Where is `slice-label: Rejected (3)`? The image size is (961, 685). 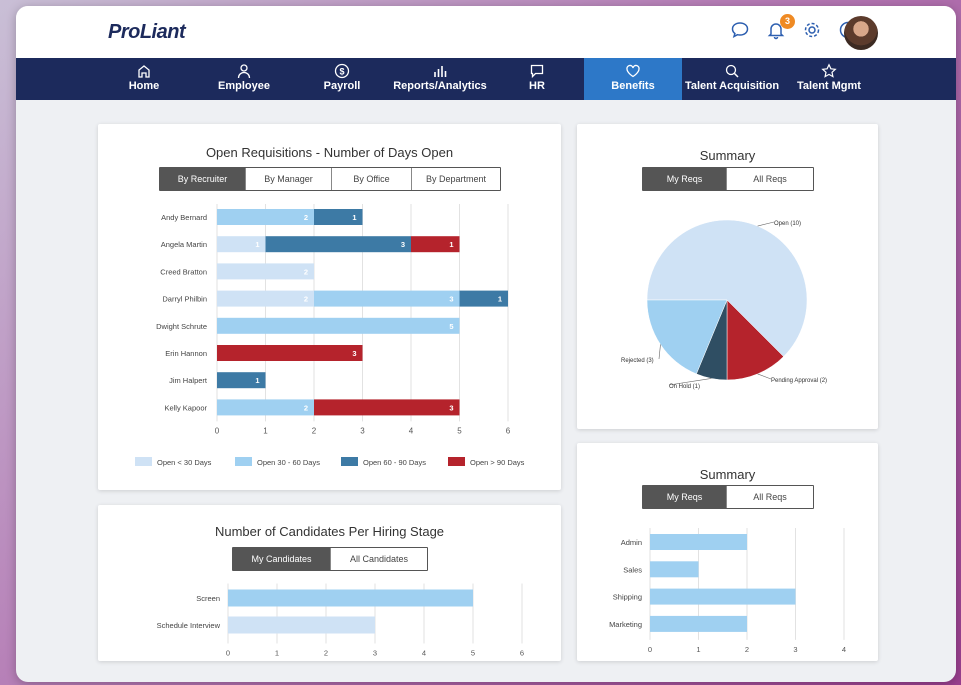
slice-label: Rejected (3) is located at coordinates (637, 361).